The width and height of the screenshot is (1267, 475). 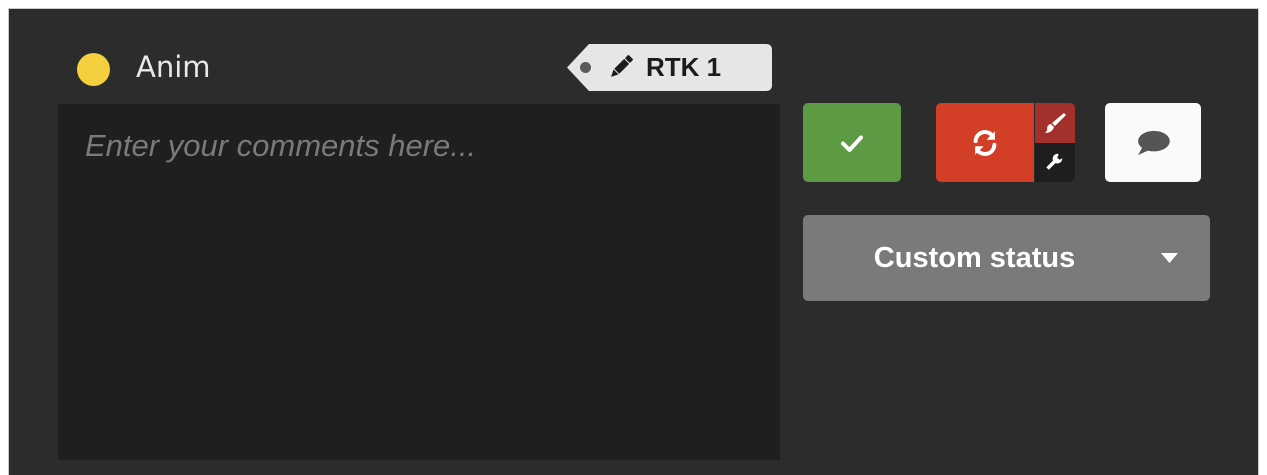 I want to click on revision-tag: RTK 1, so click(x=666, y=67).